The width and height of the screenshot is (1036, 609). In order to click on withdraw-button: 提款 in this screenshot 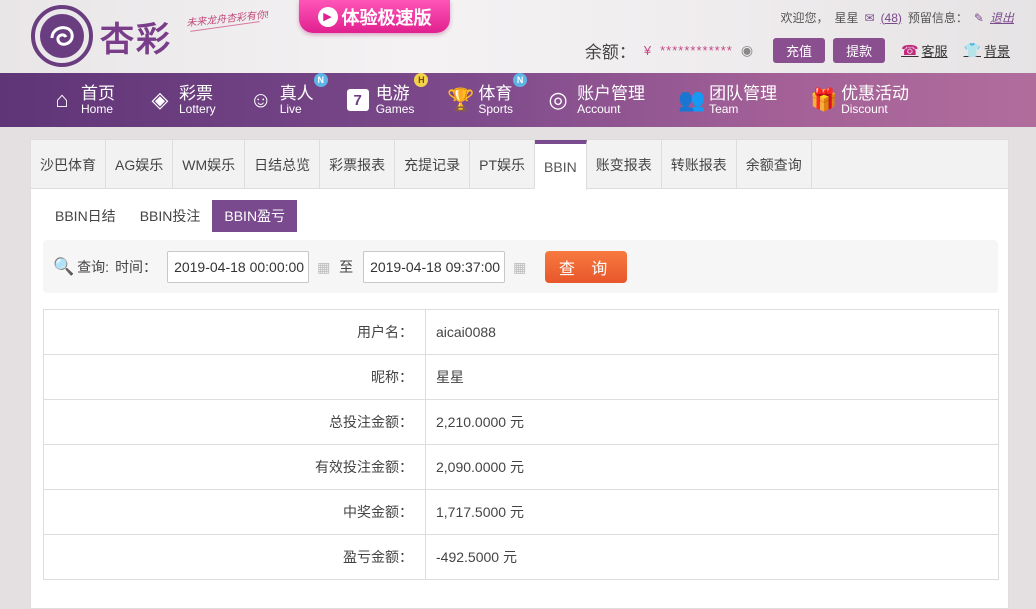, I will do `click(859, 50)`.